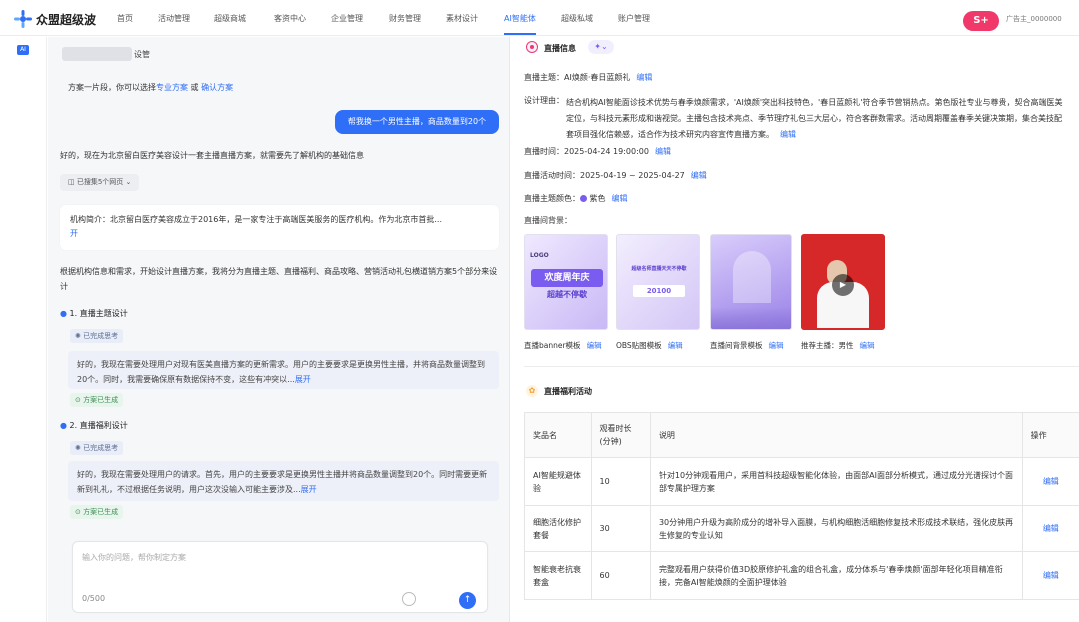 The width and height of the screenshot is (1079, 622). Describe the element at coordinates (97, 512) in the screenshot. I see `section-2-done-tag: ⊙ 方案已生成` at that location.